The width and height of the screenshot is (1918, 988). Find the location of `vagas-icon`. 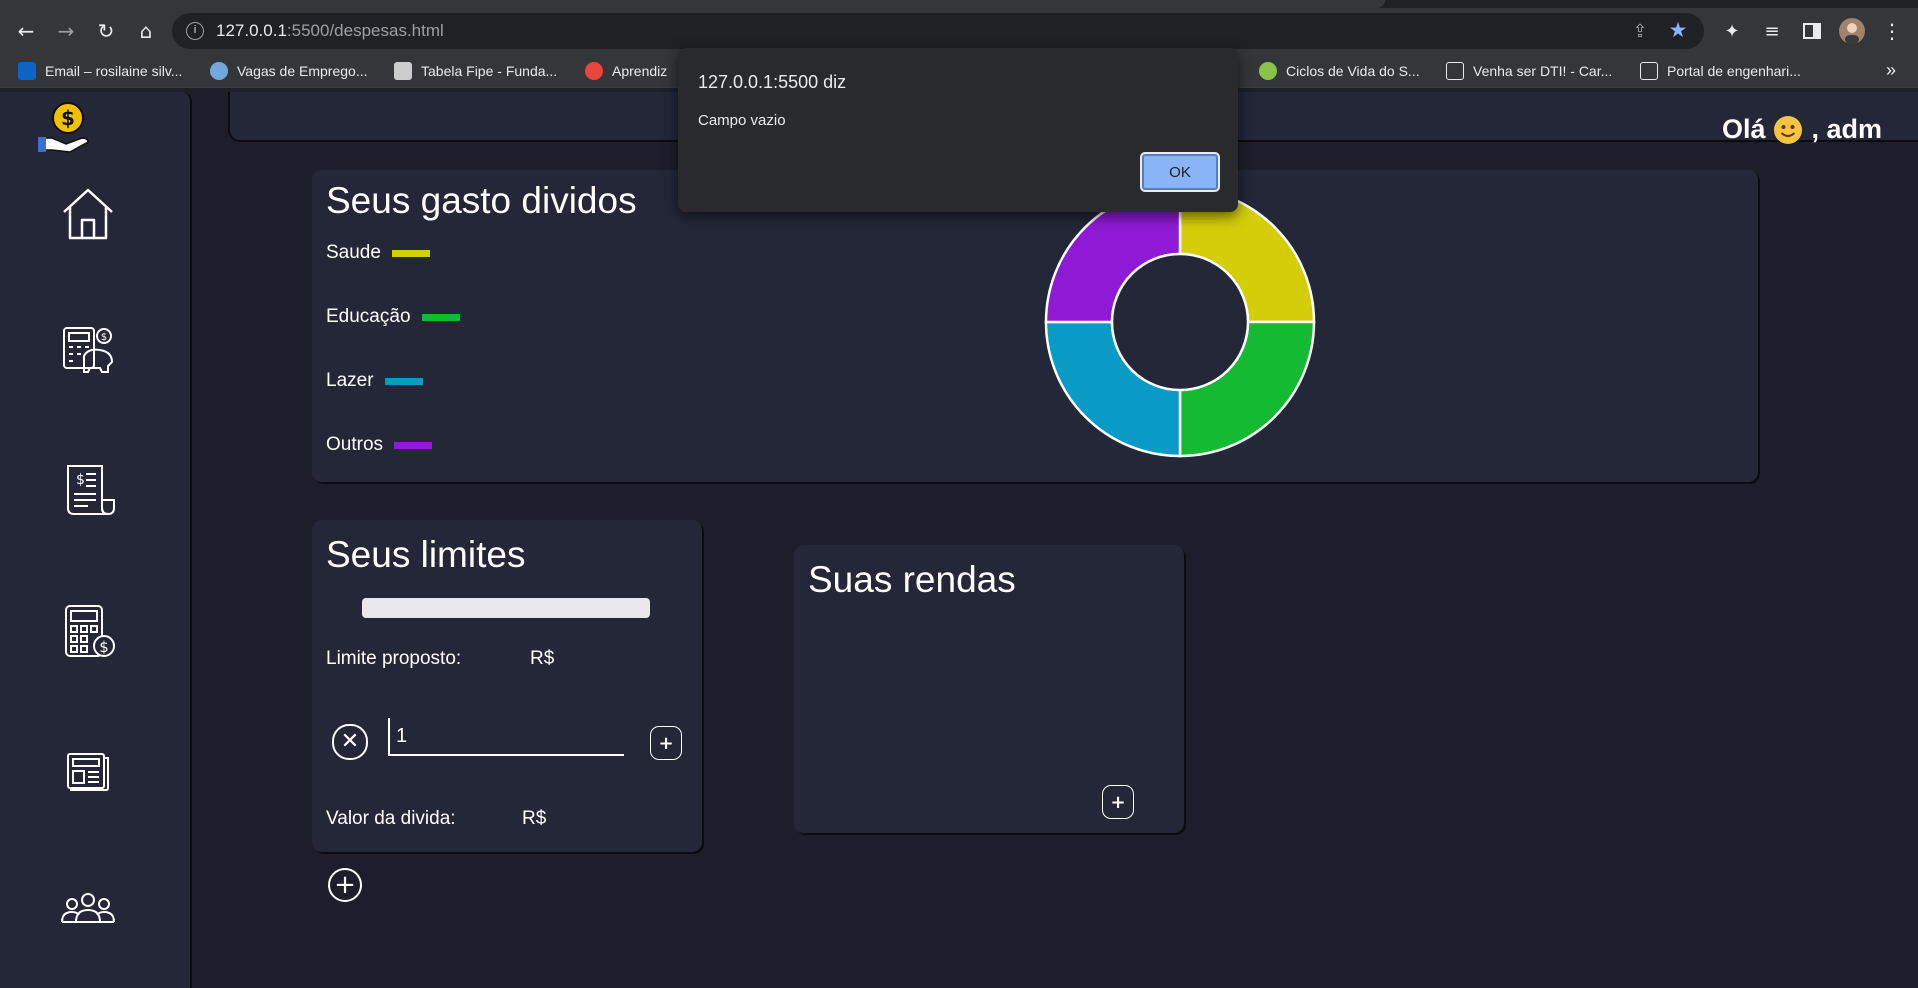

vagas-icon is located at coordinates (219, 71).